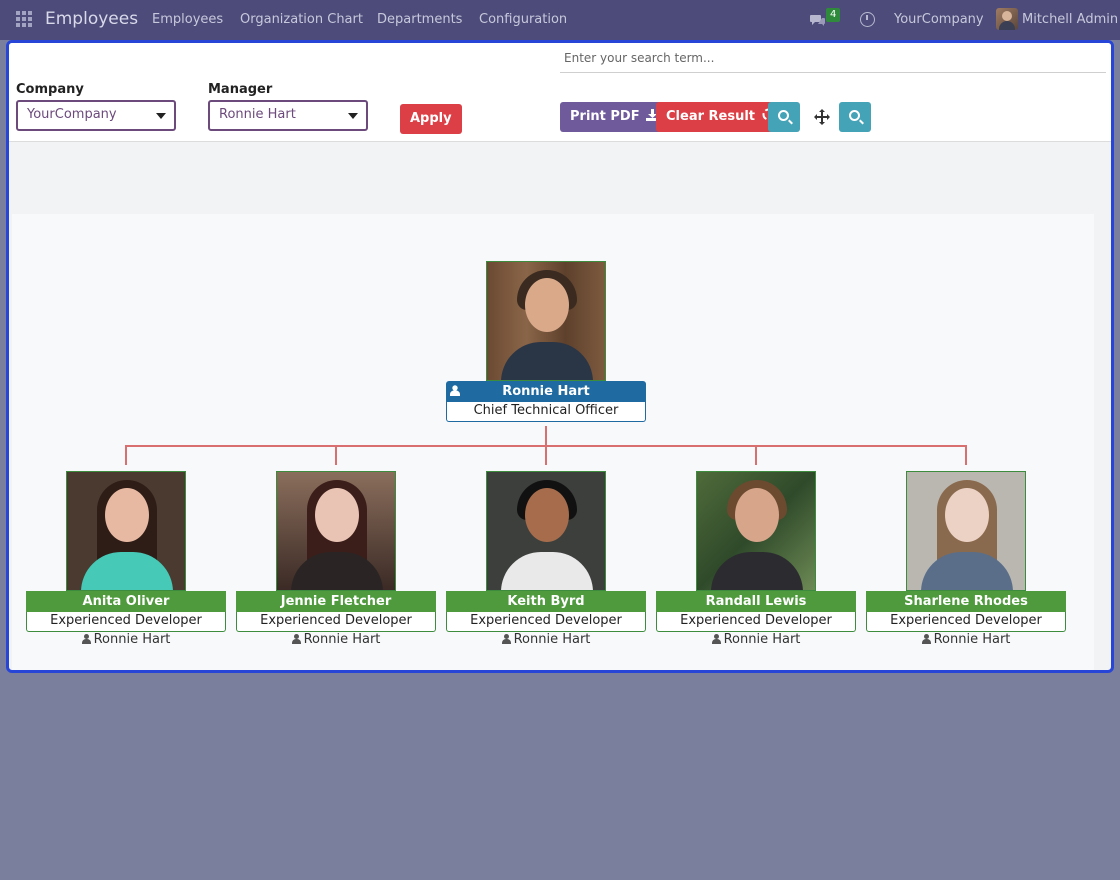 The width and height of the screenshot is (1120, 880). I want to click on zoom-in-icon, so click(783, 115).